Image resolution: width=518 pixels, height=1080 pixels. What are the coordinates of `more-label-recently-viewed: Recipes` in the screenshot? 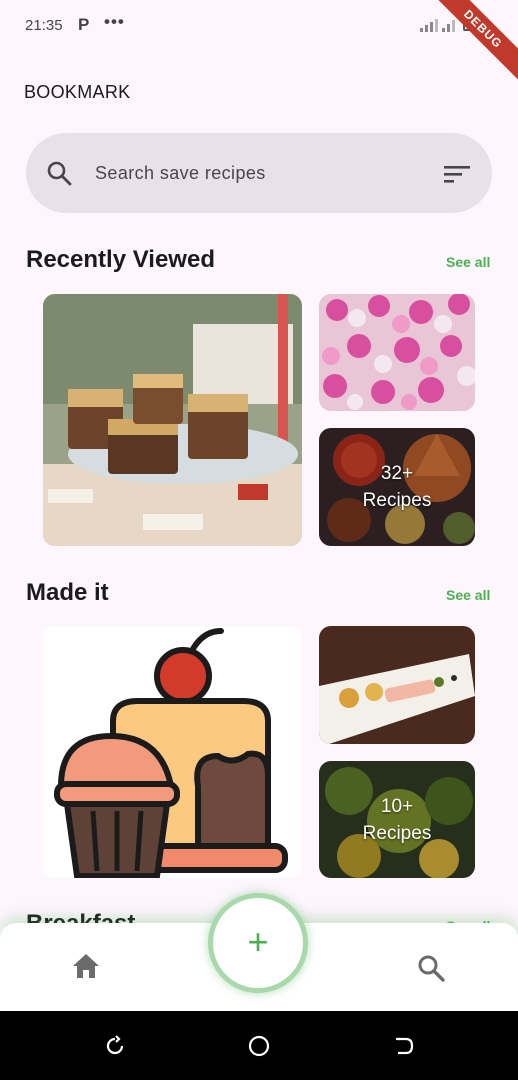 It's located at (397, 500).